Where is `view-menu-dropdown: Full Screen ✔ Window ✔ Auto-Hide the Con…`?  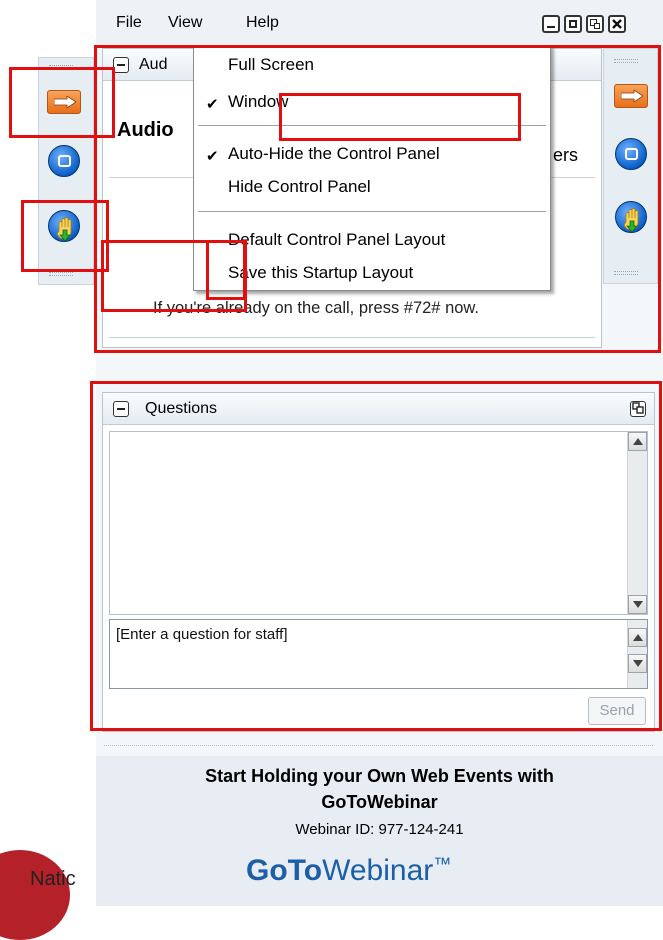 view-menu-dropdown: Full Screen ✔ Window ✔ Auto-Hide the Con… is located at coordinates (372, 168).